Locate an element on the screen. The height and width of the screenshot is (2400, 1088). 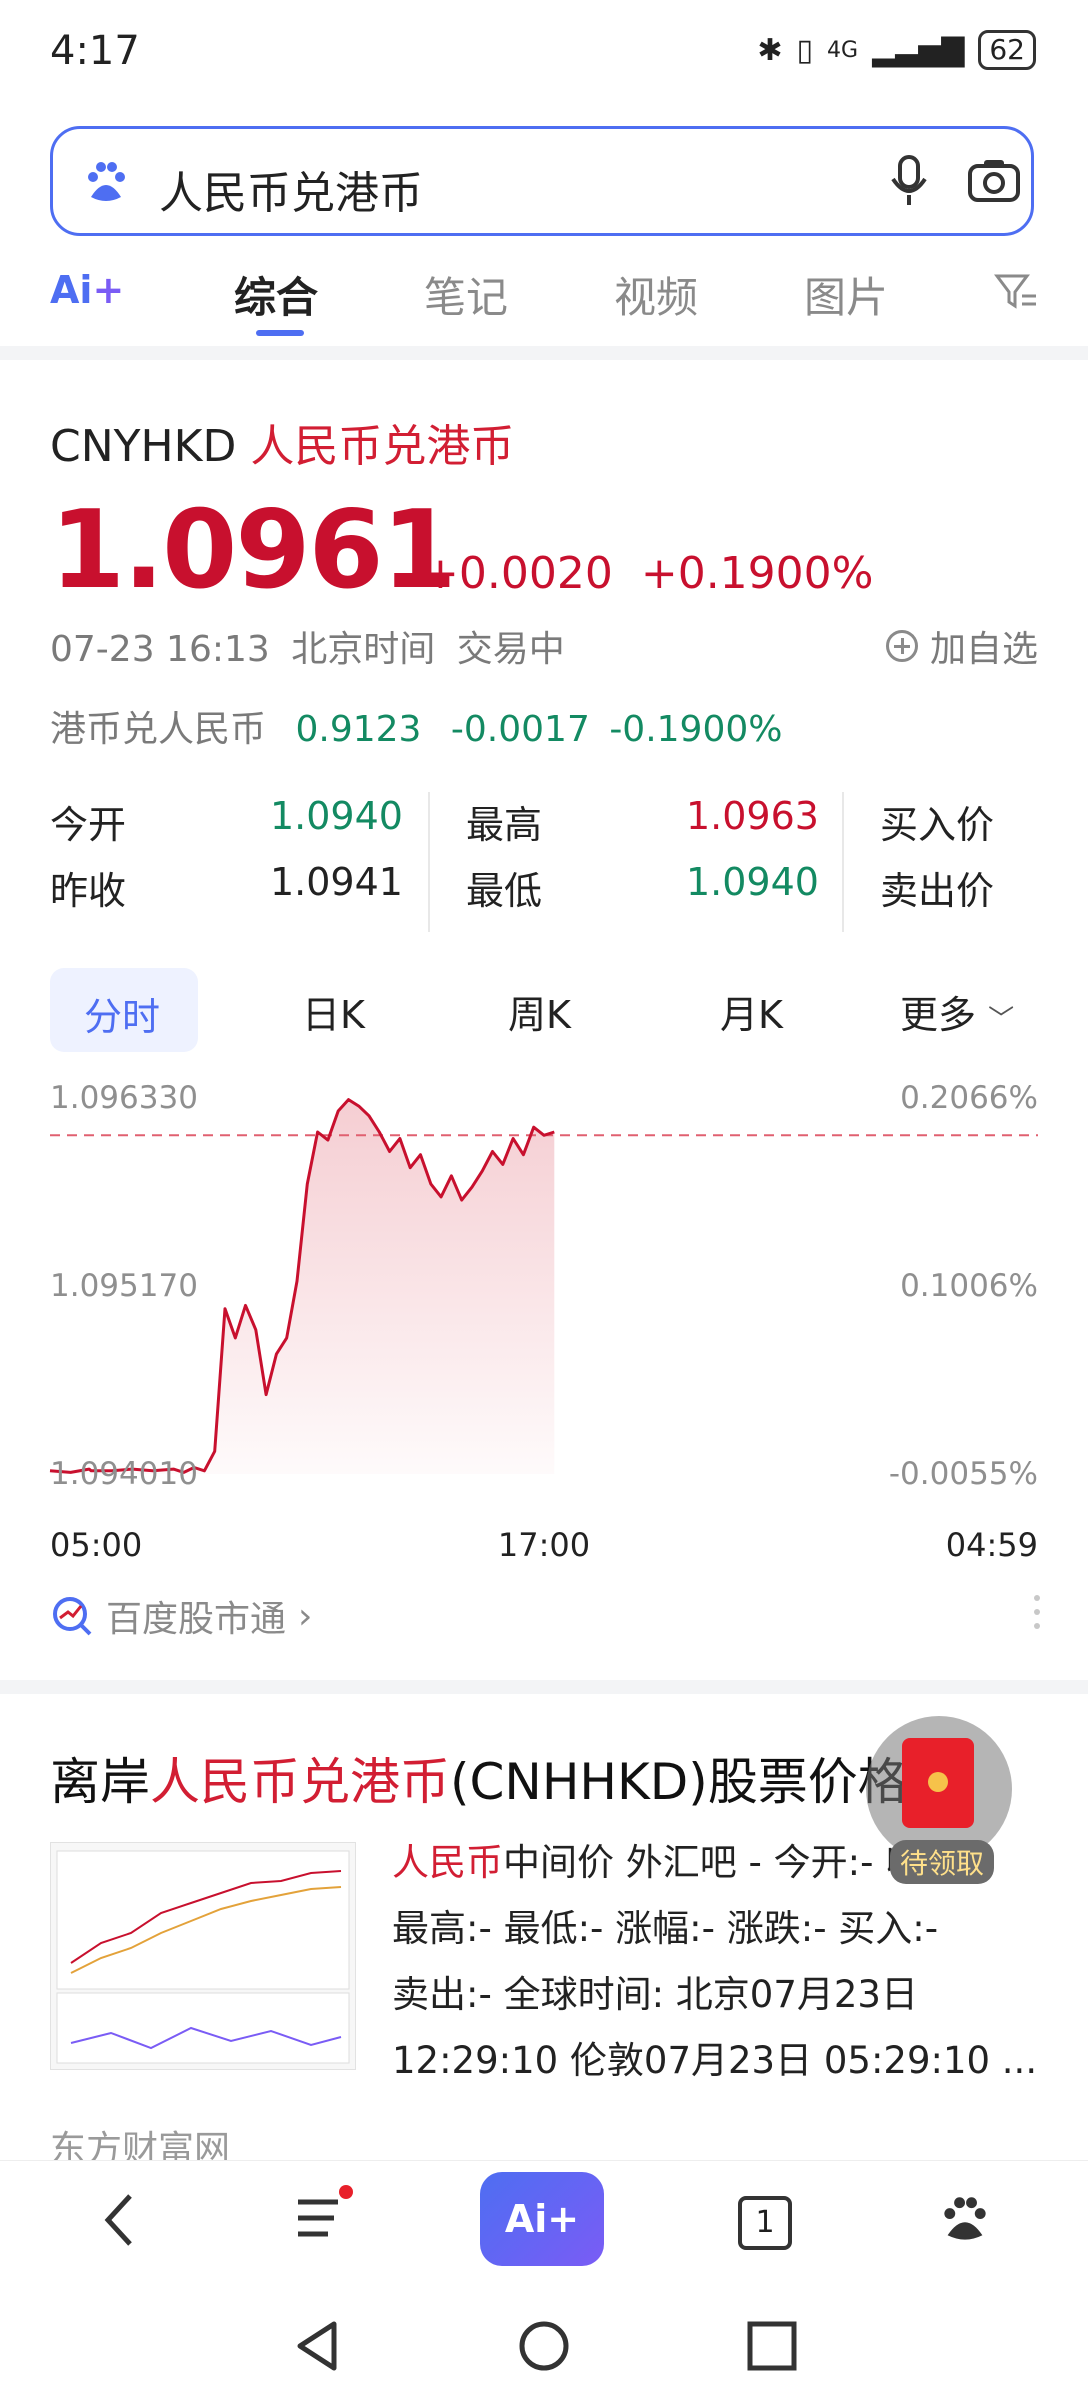
add-to-watchlist-button: 加自选 is located at coordinates (961, 646).